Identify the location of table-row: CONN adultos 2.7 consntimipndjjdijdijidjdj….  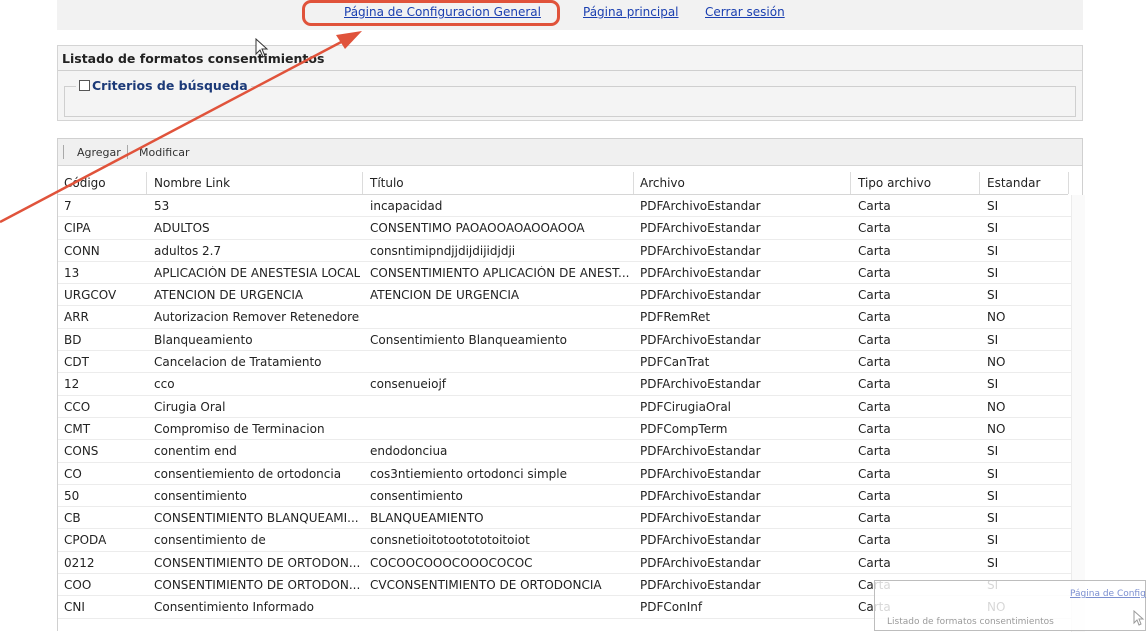
(571, 251).